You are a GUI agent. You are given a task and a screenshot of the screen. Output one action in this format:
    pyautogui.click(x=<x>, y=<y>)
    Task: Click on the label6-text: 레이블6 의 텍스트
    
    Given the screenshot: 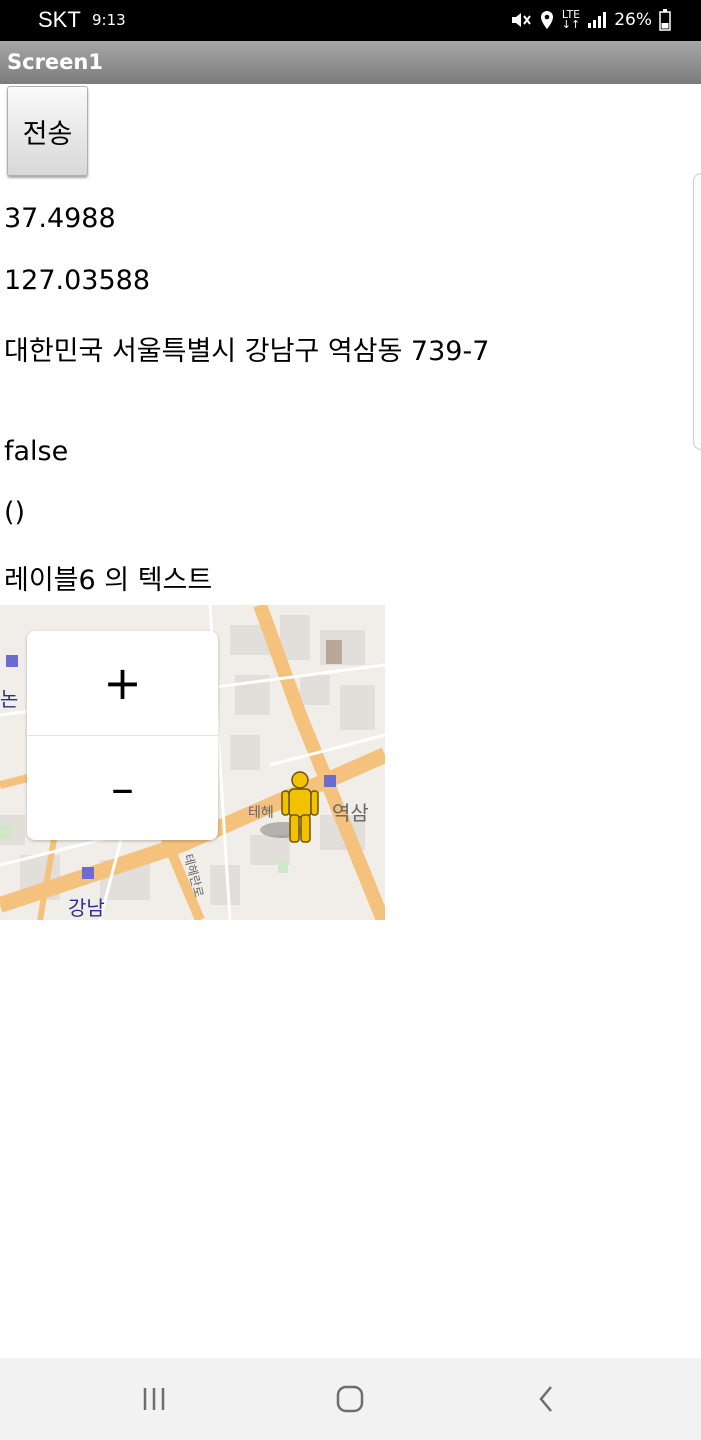 What is the action you would take?
    pyautogui.click(x=108, y=580)
    